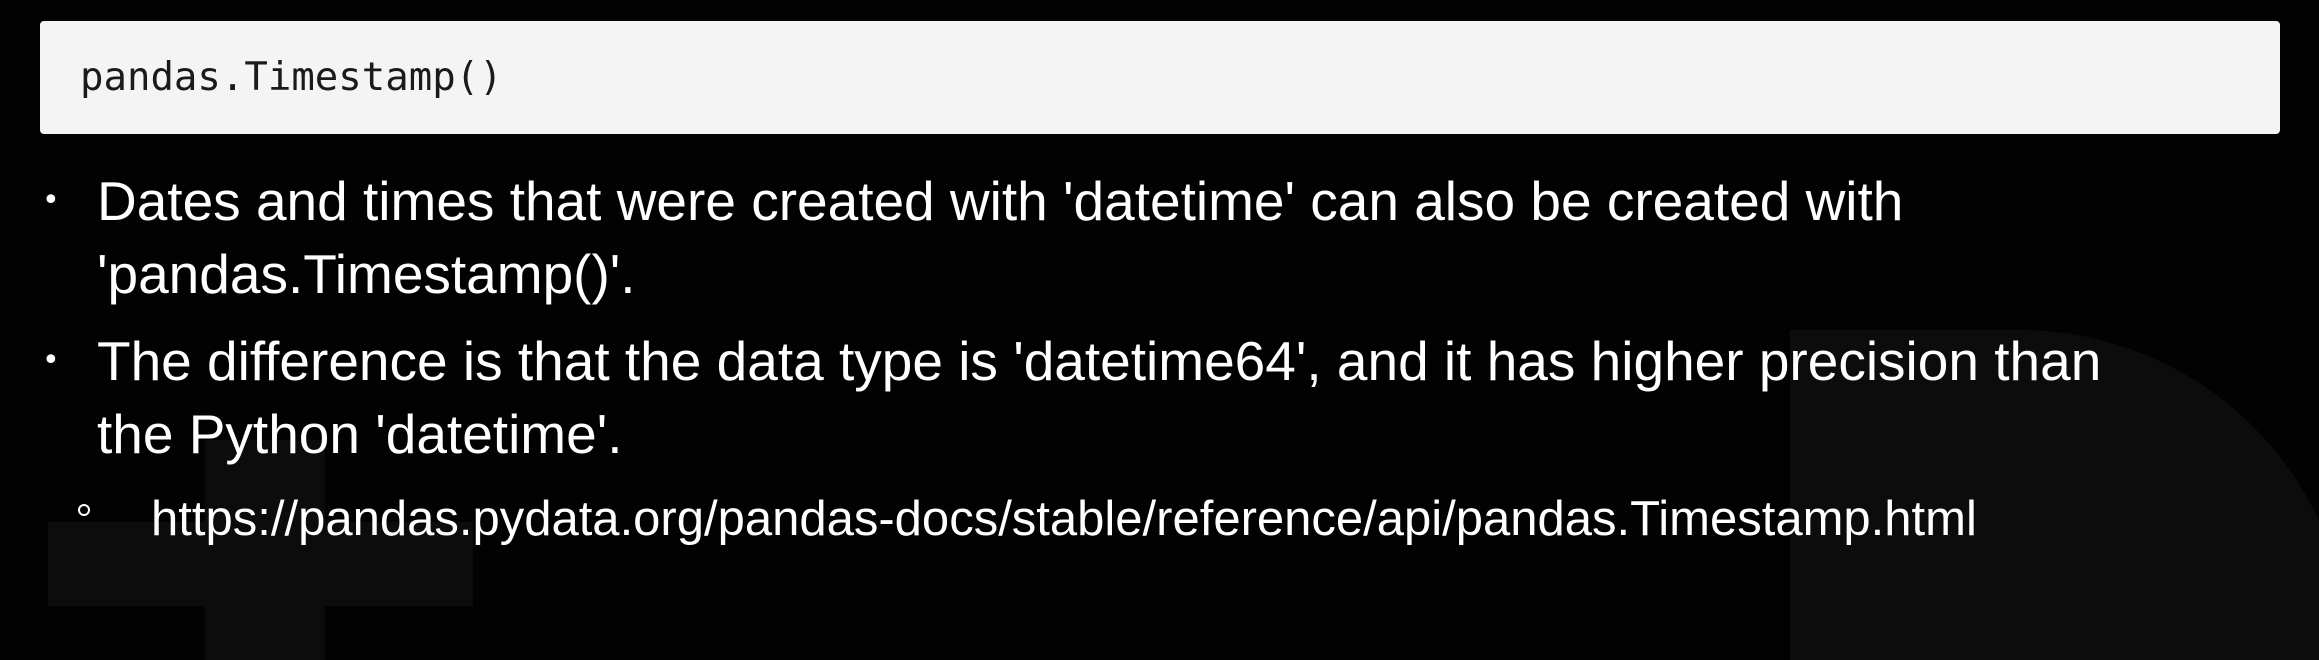  I want to click on bullet-2-line-2: the Python 'datetime'., so click(360, 434).